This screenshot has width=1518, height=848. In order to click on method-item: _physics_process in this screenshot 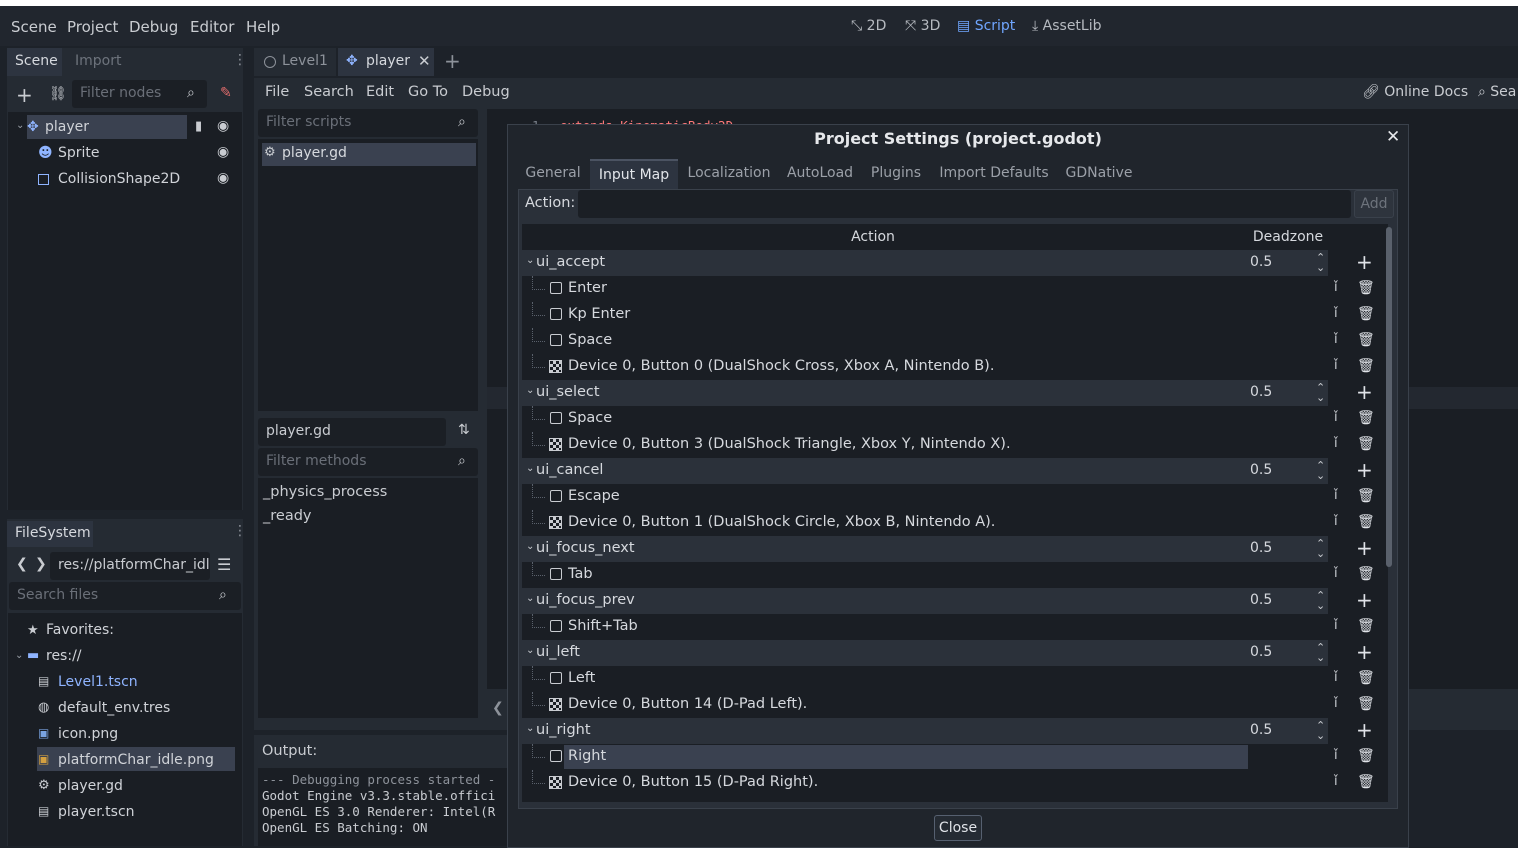, I will do `click(325, 492)`.